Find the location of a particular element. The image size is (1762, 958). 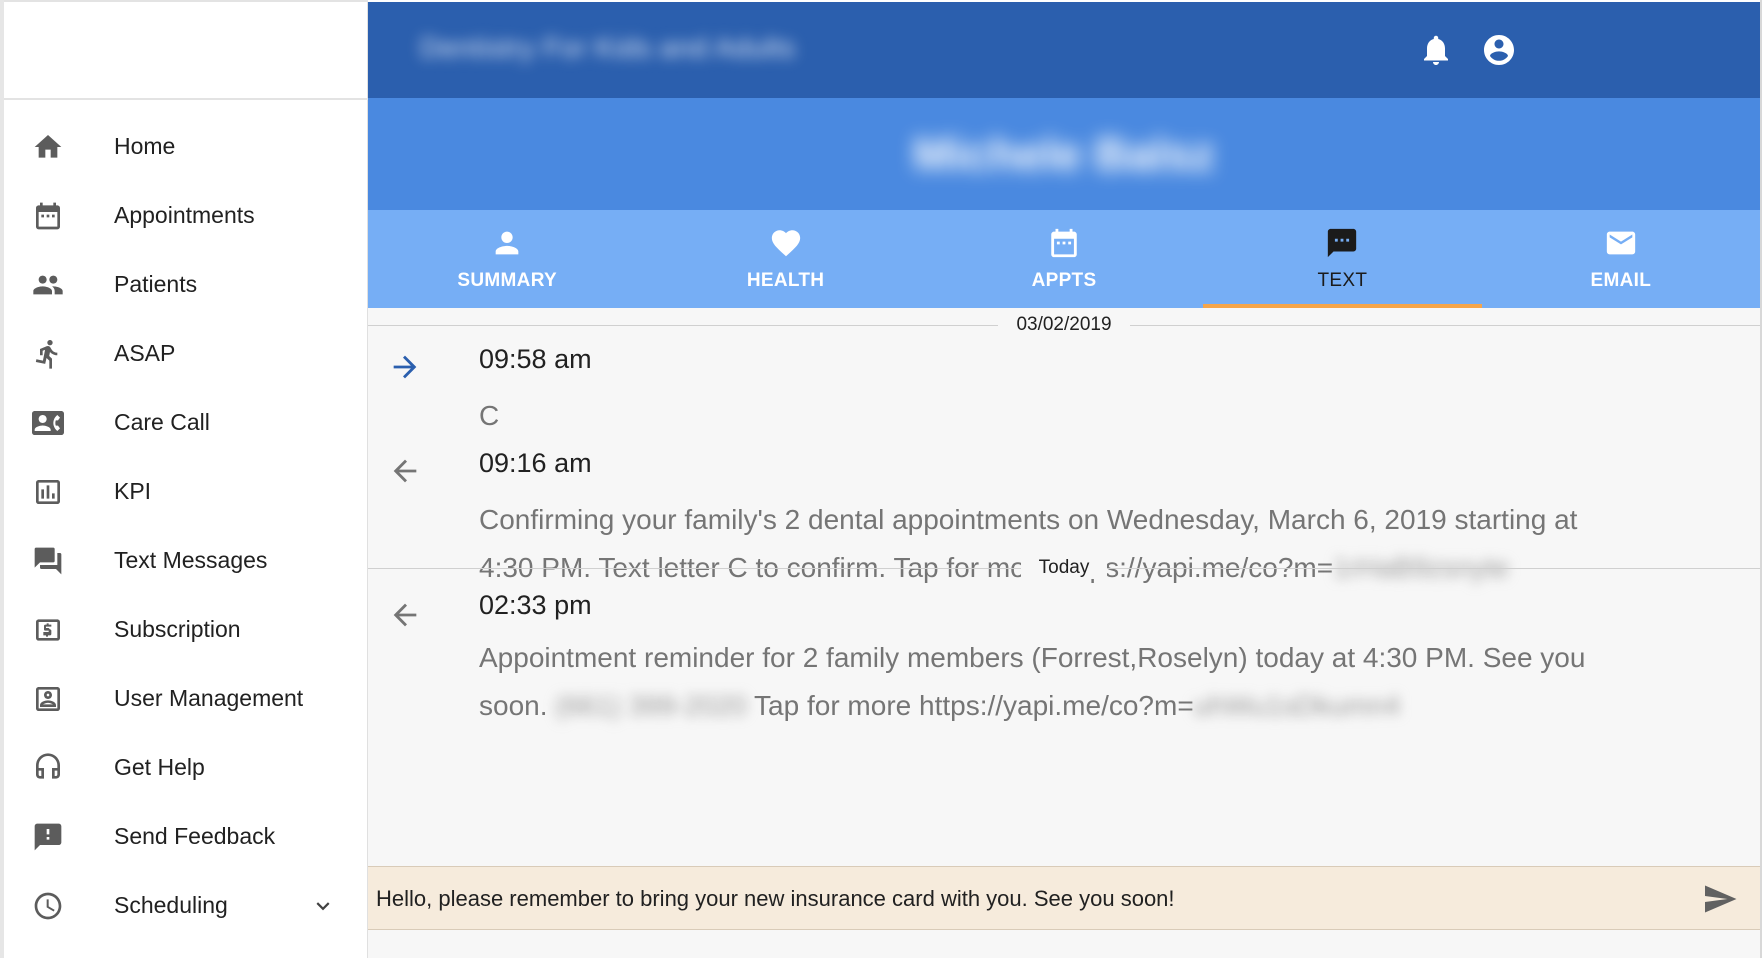

patient-name: Michele Balsz is located at coordinates (1064, 154).